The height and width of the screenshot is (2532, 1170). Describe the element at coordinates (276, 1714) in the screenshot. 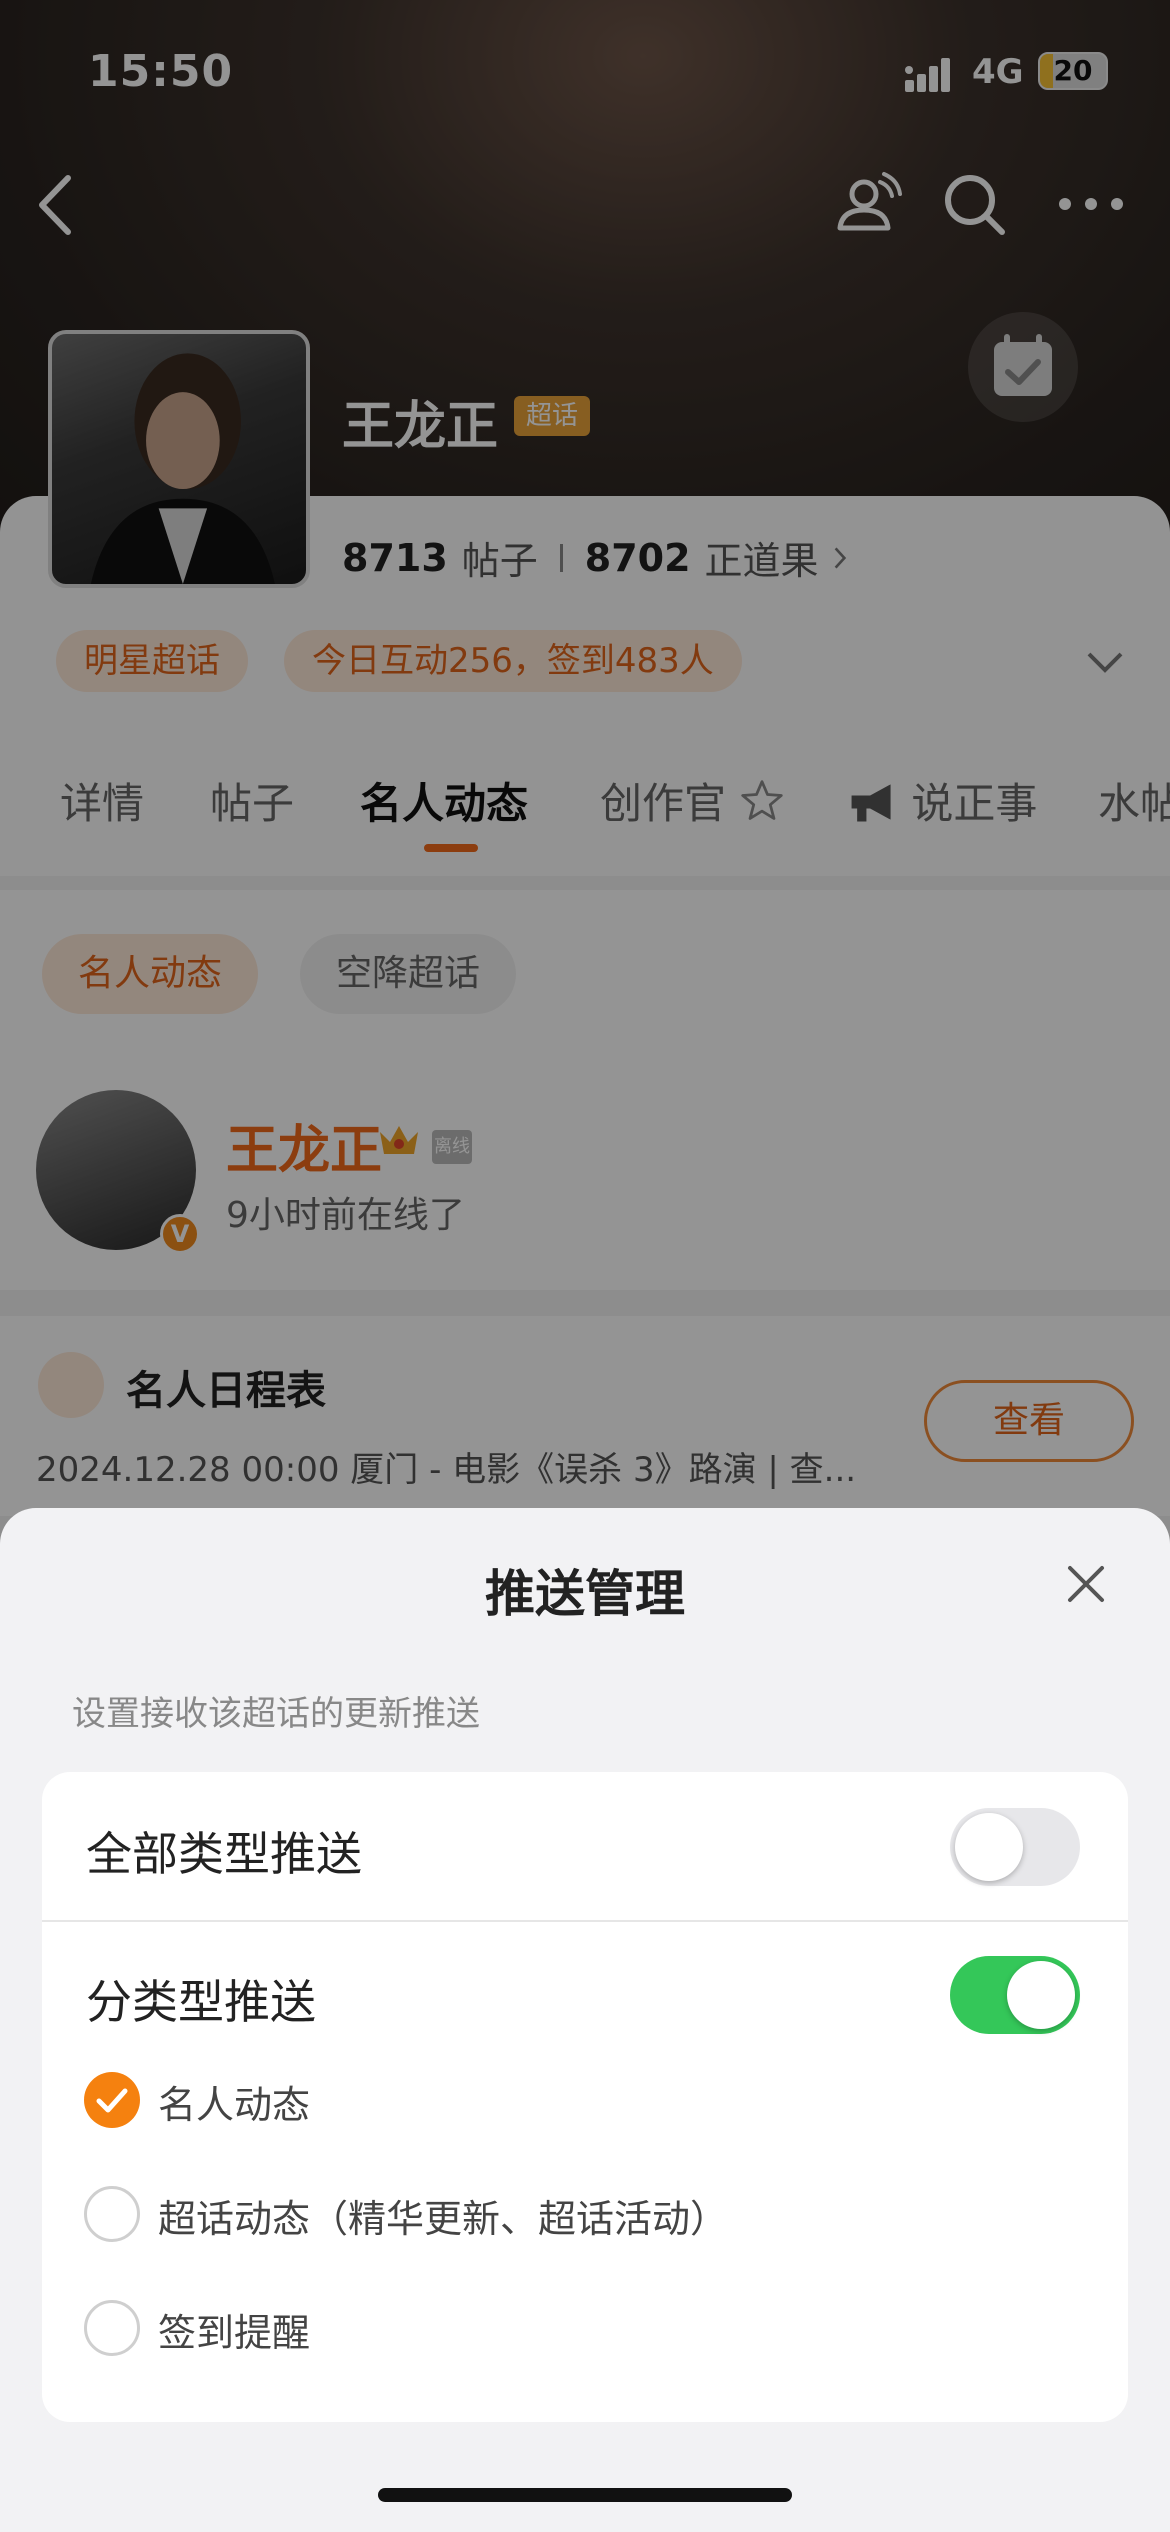

I see `sheet-subtitle: 设置接收该超话的更新推送` at that location.